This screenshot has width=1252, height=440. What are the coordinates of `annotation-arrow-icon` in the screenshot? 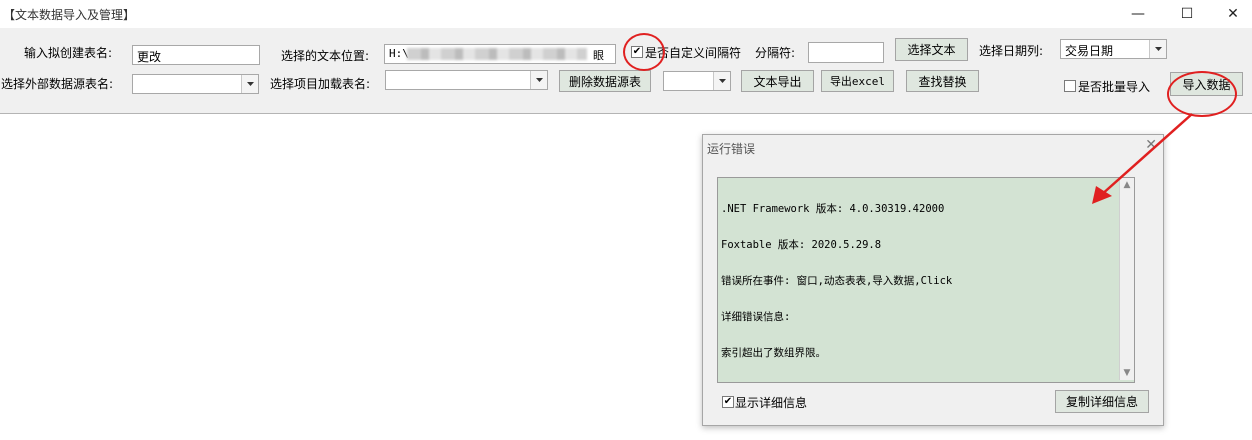 It's located at (1142, 158).